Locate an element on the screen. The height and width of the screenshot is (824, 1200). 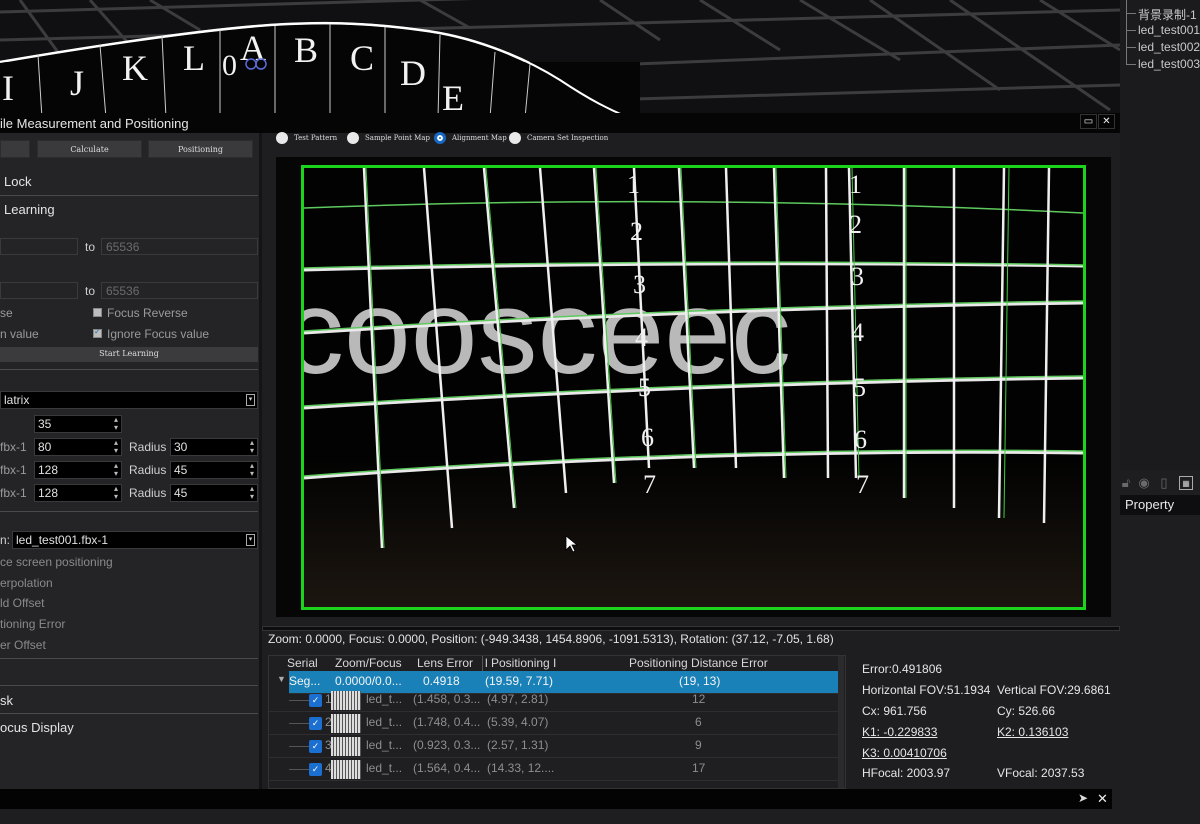
k1-value: K1: -0.229833 is located at coordinates (899, 732).